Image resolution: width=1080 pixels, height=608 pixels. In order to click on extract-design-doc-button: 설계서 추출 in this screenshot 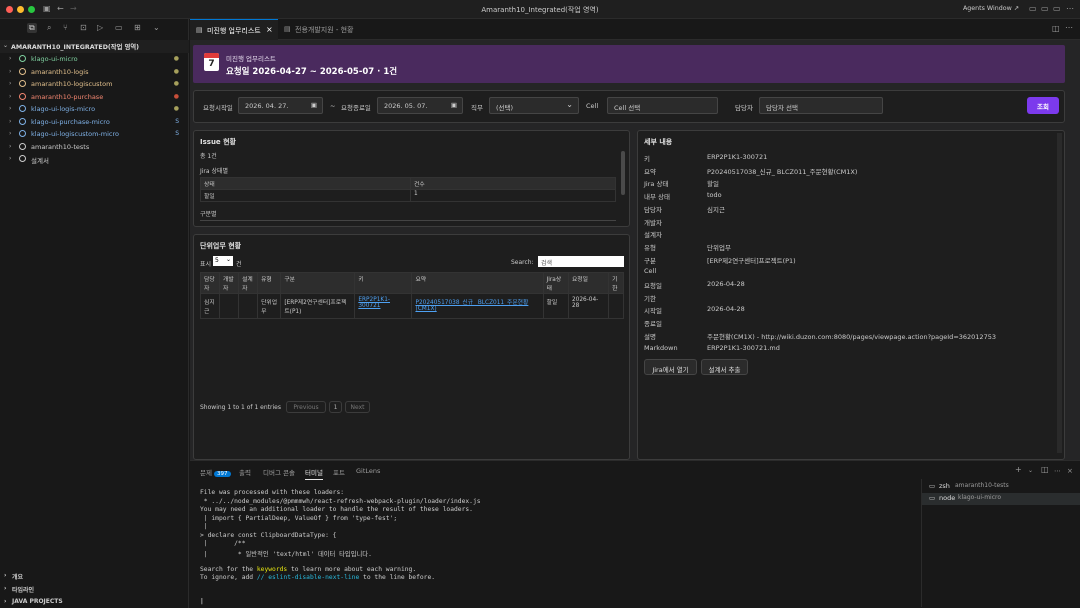, I will do `click(724, 367)`.